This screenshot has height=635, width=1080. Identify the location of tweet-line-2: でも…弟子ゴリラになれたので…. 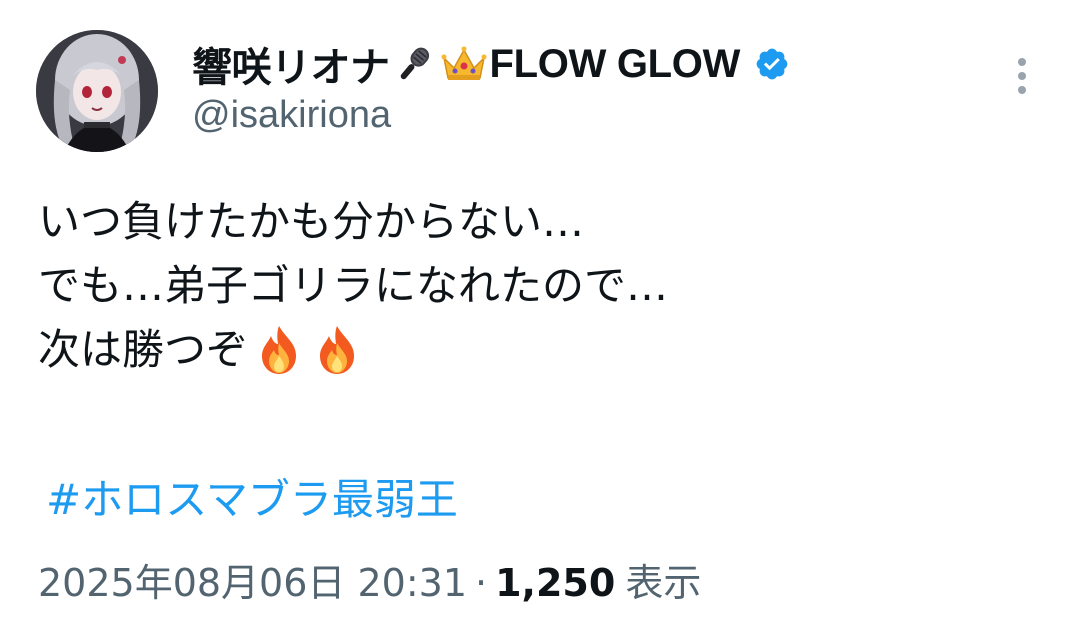
(353, 285).